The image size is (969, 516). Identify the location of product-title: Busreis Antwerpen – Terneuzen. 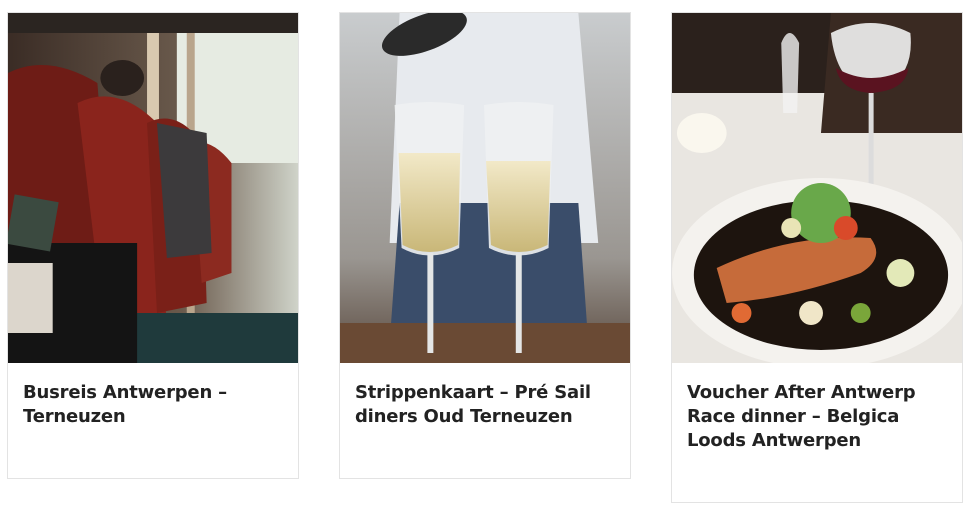
(153, 405).